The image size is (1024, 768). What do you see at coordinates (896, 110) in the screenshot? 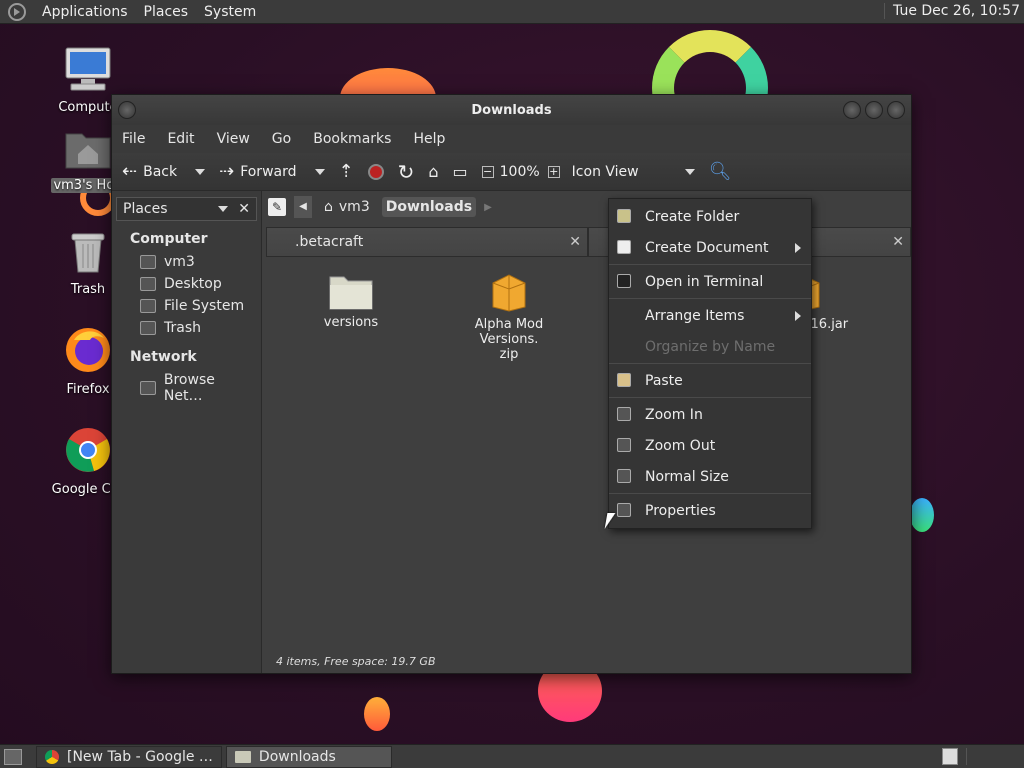
I see `close-button` at bounding box center [896, 110].